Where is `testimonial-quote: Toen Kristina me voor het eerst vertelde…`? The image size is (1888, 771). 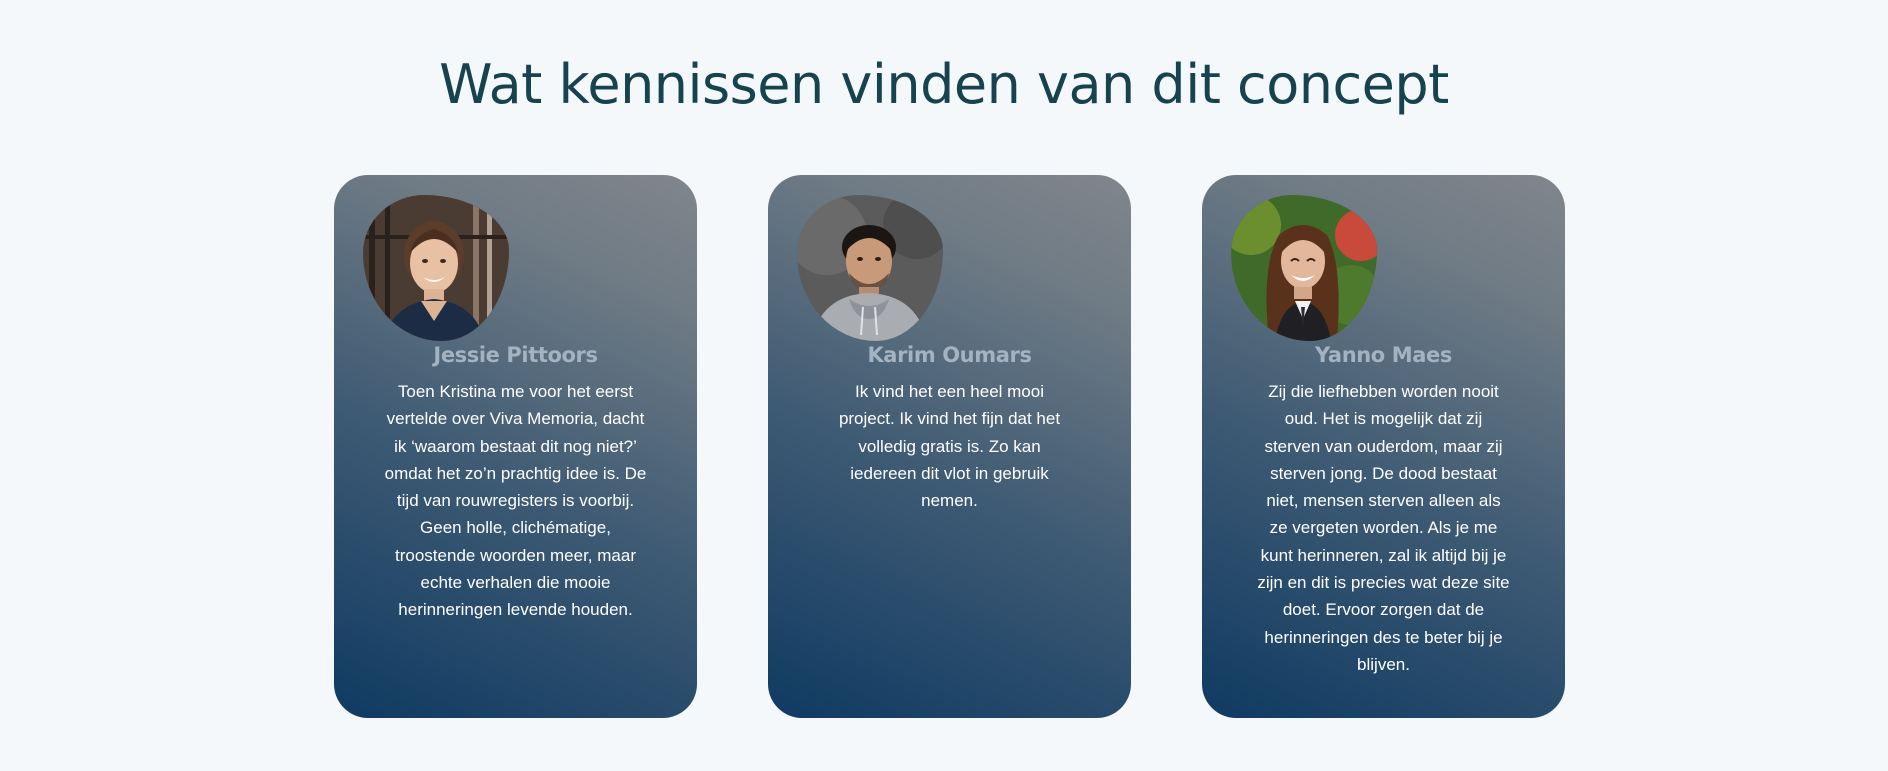
testimonial-quote: Toen Kristina me voor het eerst vertelde… is located at coordinates (515, 501).